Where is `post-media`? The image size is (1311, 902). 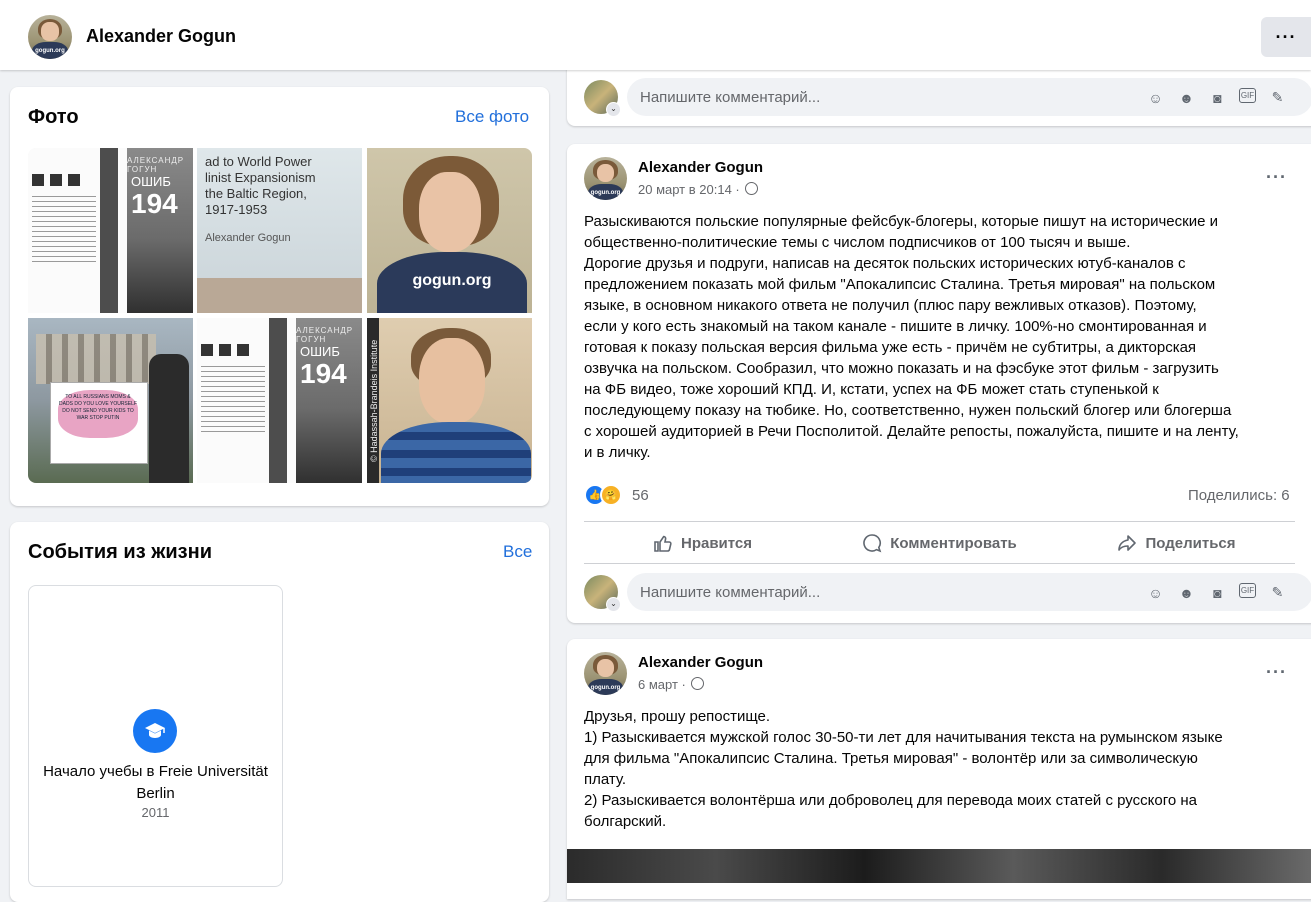
post-media is located at coordinates (939, 866).